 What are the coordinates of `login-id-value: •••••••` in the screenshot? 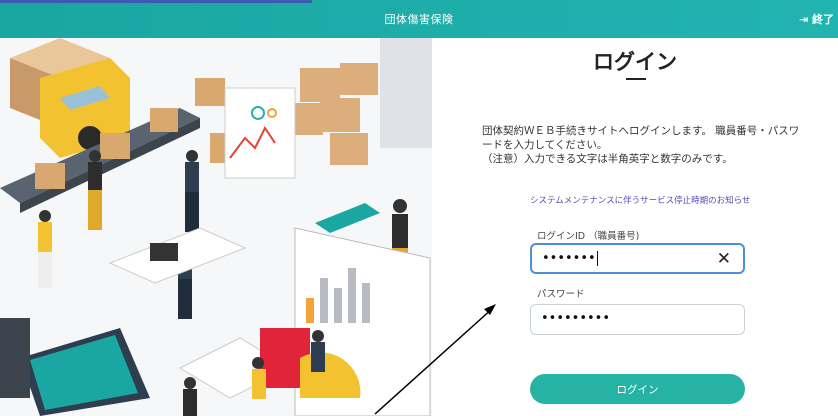 It's located at (570, 258).